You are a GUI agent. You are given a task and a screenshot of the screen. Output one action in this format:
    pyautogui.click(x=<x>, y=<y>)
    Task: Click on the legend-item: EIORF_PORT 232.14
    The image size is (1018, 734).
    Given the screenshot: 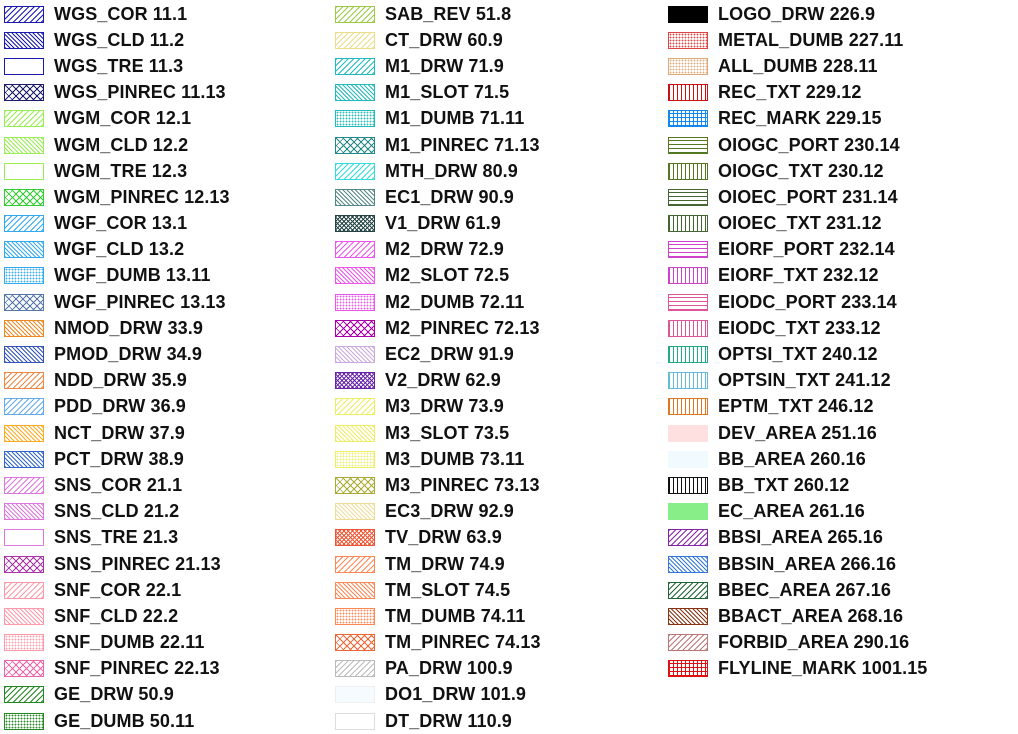 What is the action you would take?
    pyautogui.click(x=797, y=250)
    